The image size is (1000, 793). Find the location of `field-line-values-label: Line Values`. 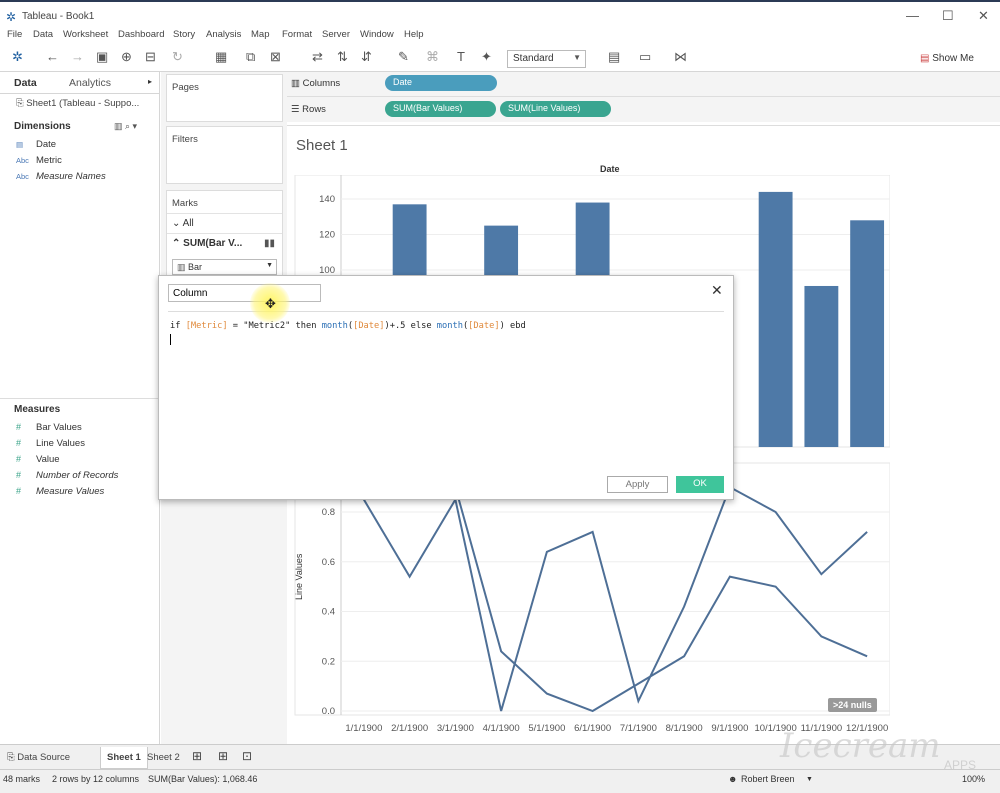

field-line-values-label: Line Values is located at coordinates (60, 443).